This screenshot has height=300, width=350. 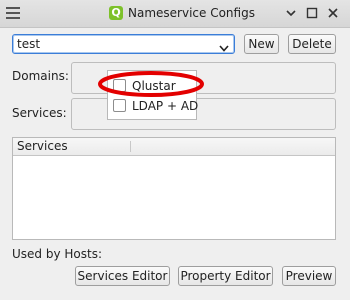 What do you see at coordinates (42, 146) in the screenshot?
I see `services-column-header: Services` at bounding box center [42, 146].